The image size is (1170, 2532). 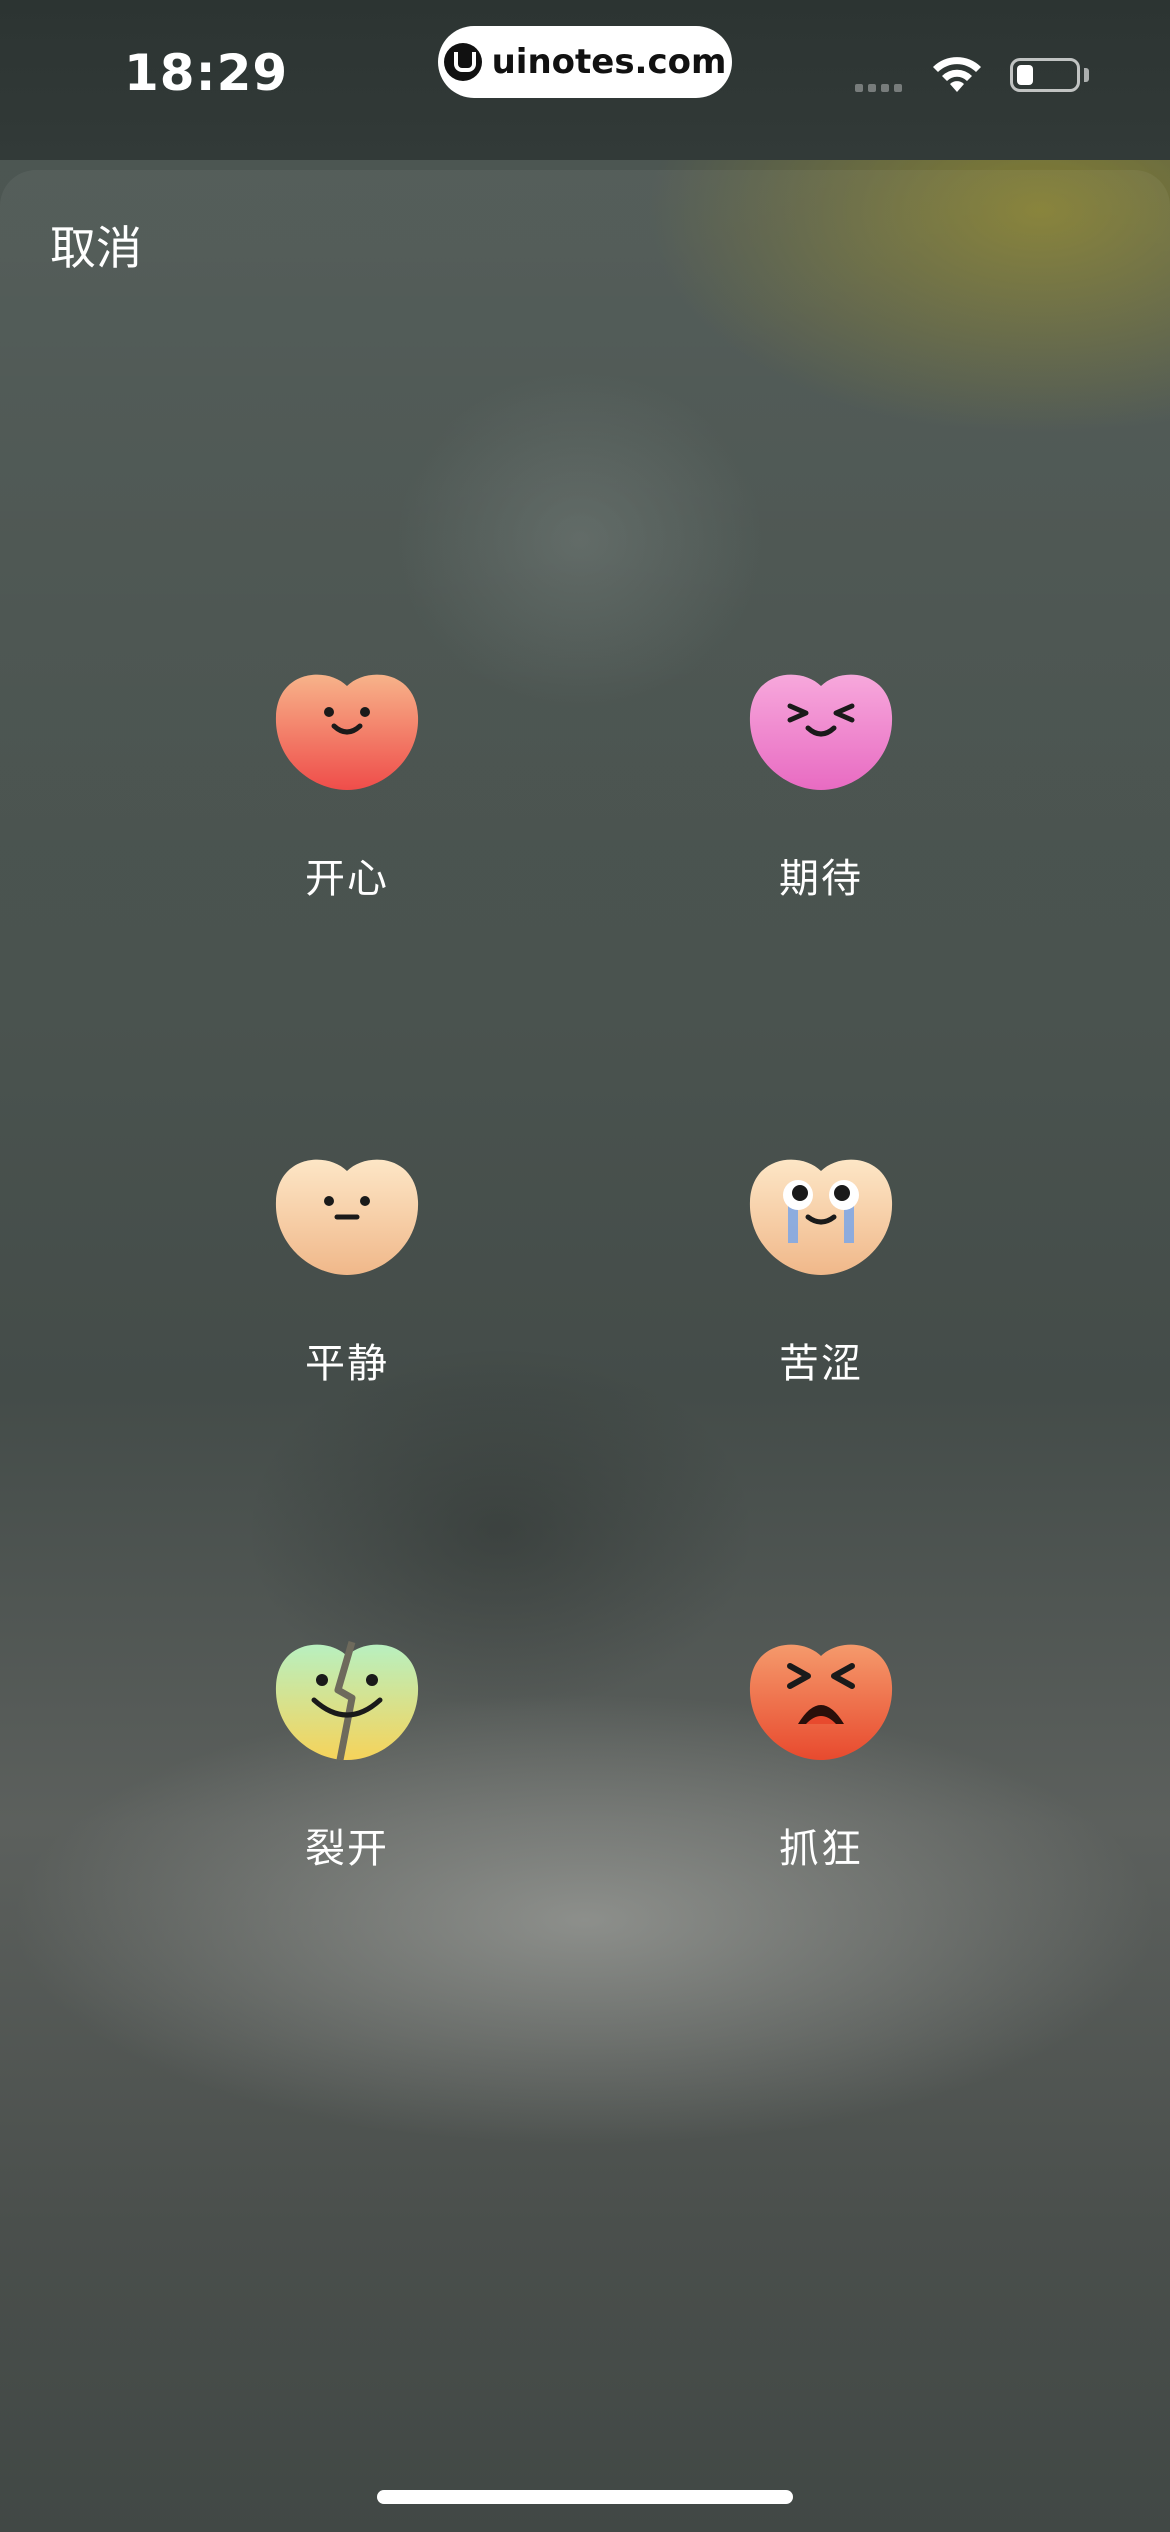 What do you see at coordinates (821, 1303) in the screenshot?
I see `mood-option-bitter: 苦涩` at bounding box center [821, 1303].